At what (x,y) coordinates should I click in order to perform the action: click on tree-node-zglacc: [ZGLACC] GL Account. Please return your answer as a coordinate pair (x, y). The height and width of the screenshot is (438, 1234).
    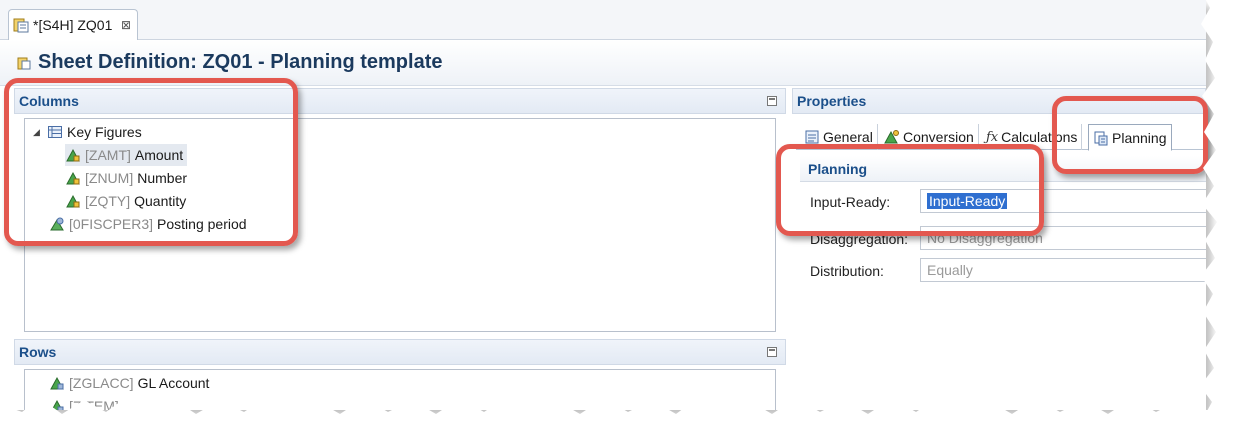
    Looking at the image, I should click on (129, 383).